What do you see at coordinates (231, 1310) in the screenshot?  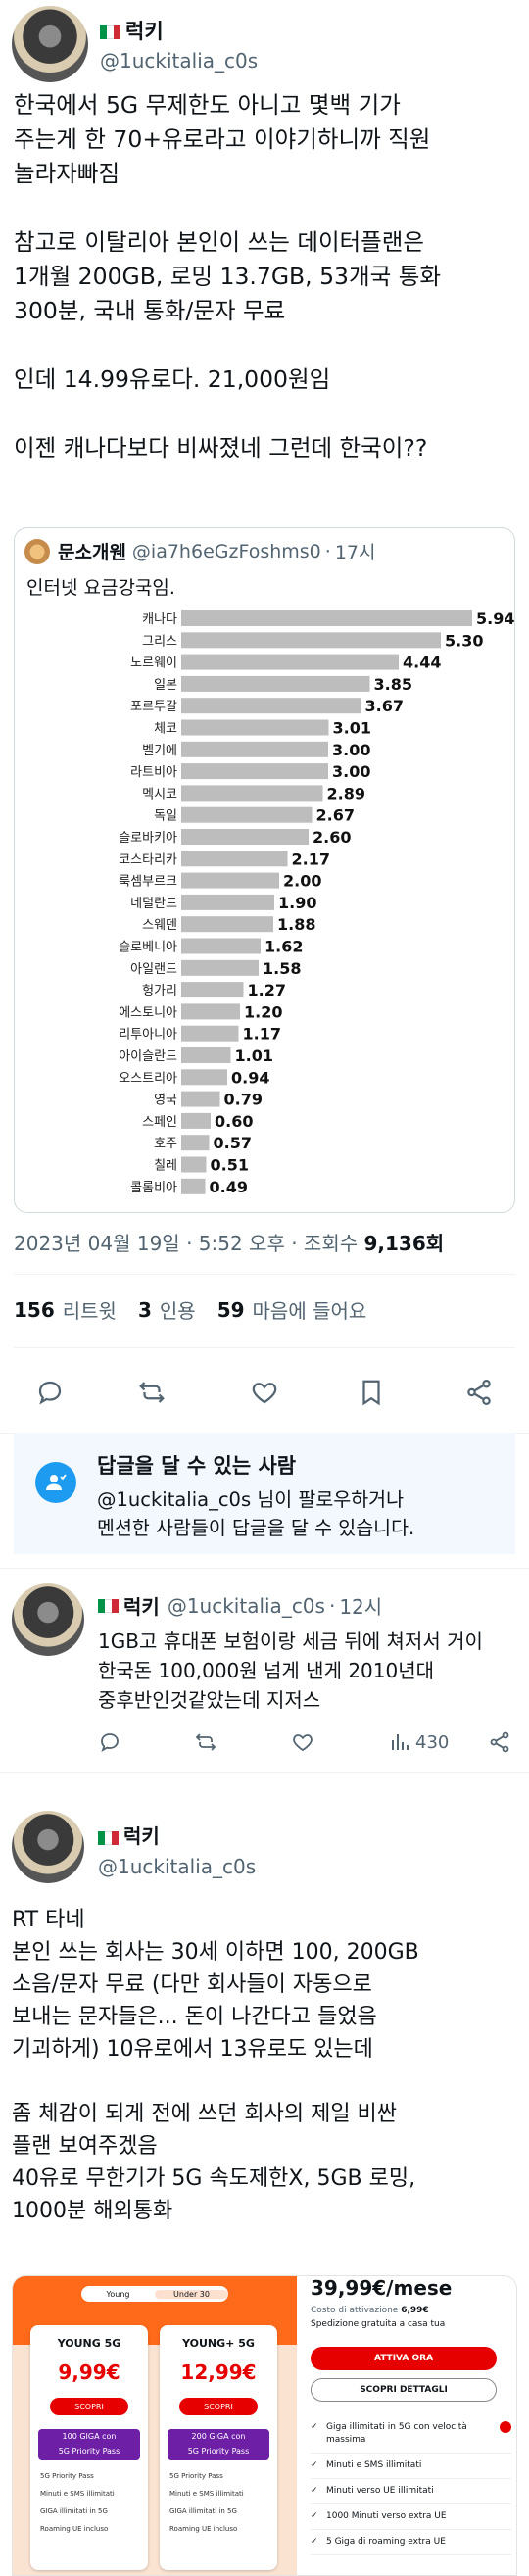 I see `like-count: 59` at bounding box center [231, 1310].